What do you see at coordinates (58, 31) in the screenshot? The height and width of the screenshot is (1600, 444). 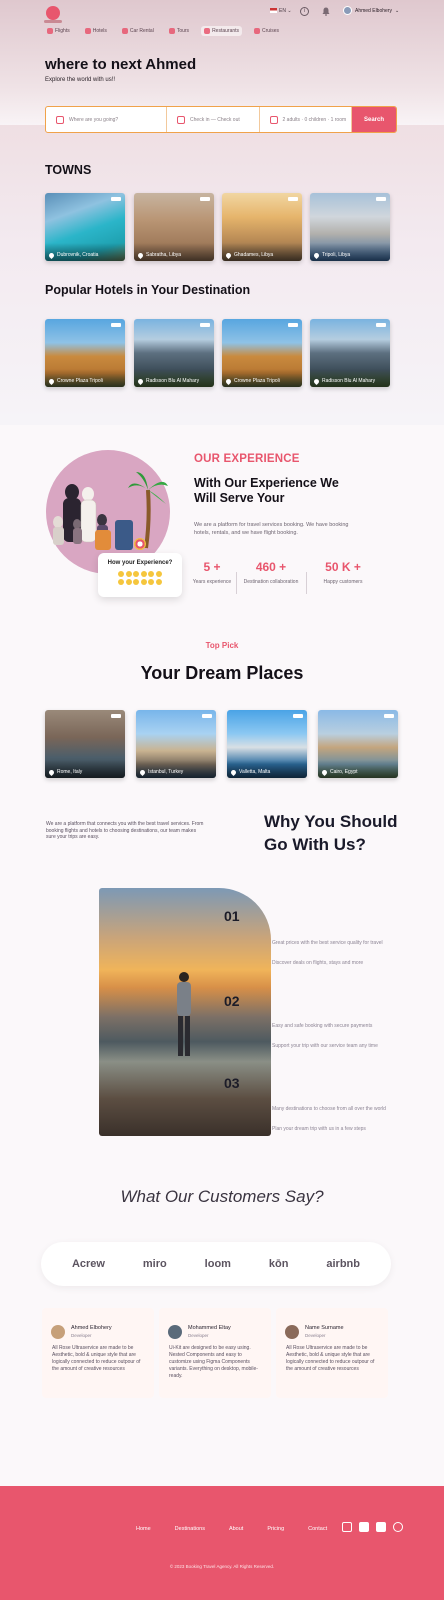 I see `tab-flights: Flights` at bounding box center [58, 31].